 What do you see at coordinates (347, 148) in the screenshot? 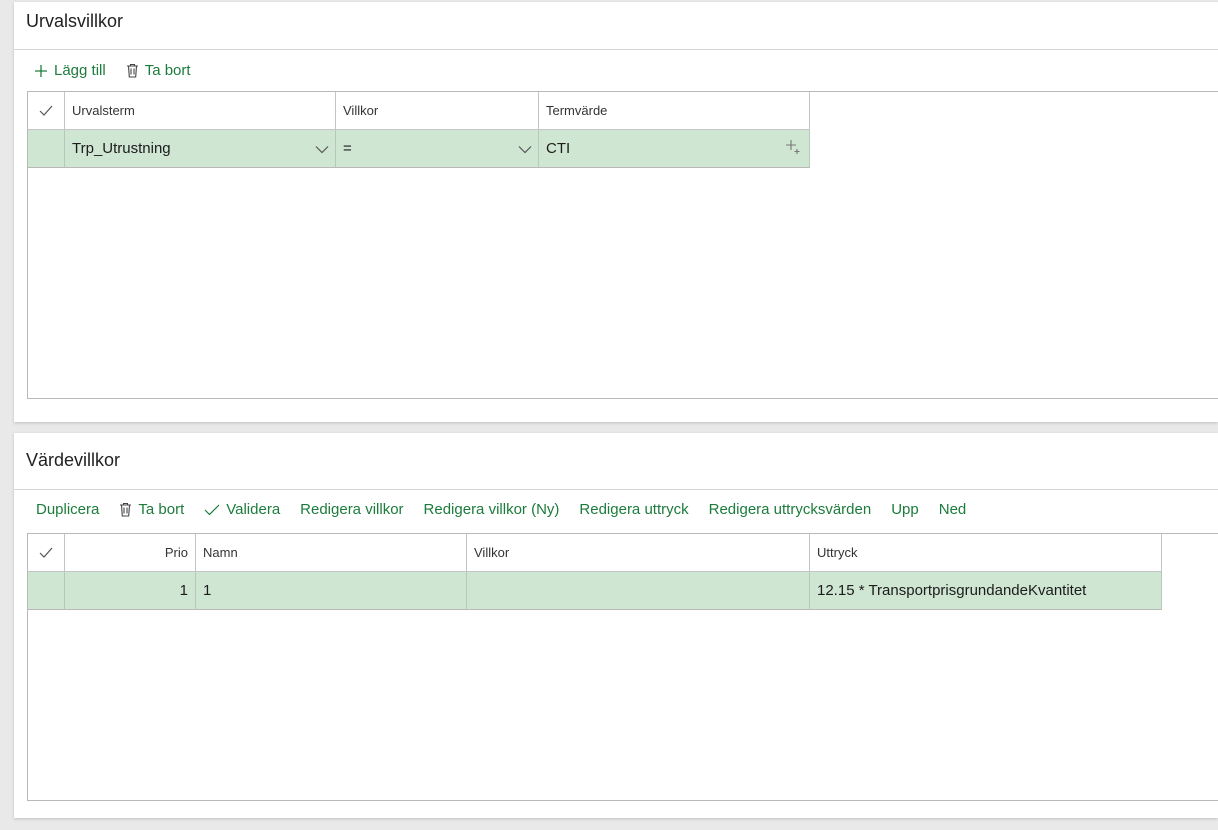
I see `condition-value: =` at bounding box center [347, 148].